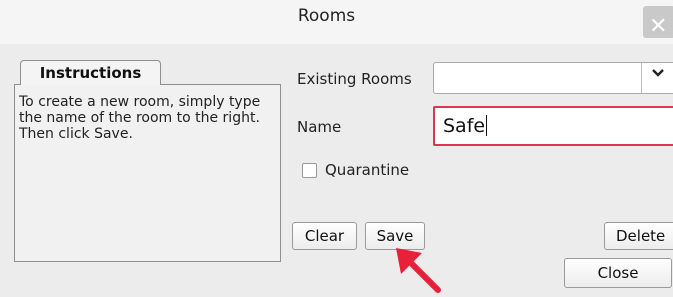  I want to click on close-button: Close, so click(618, 273).